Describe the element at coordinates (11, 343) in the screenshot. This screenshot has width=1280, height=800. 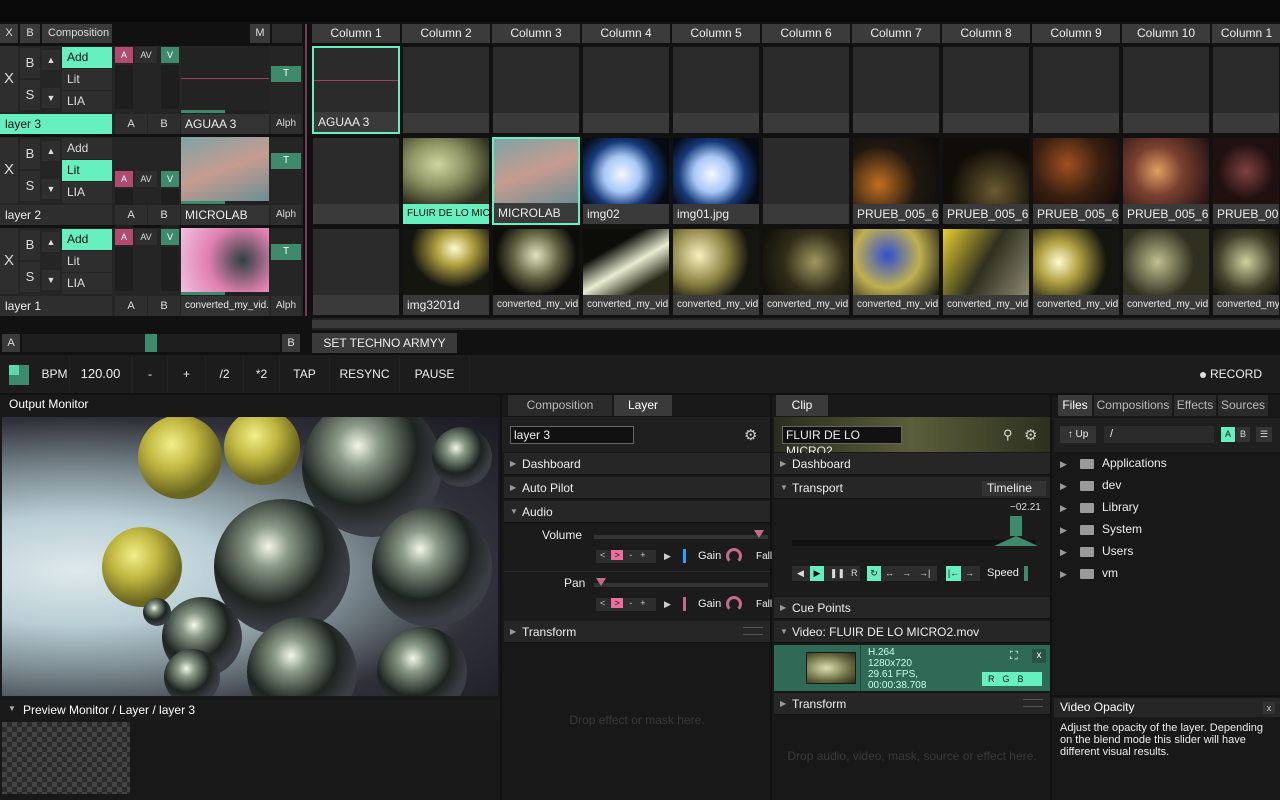
I see `crossfader-a-button: A` at that location.